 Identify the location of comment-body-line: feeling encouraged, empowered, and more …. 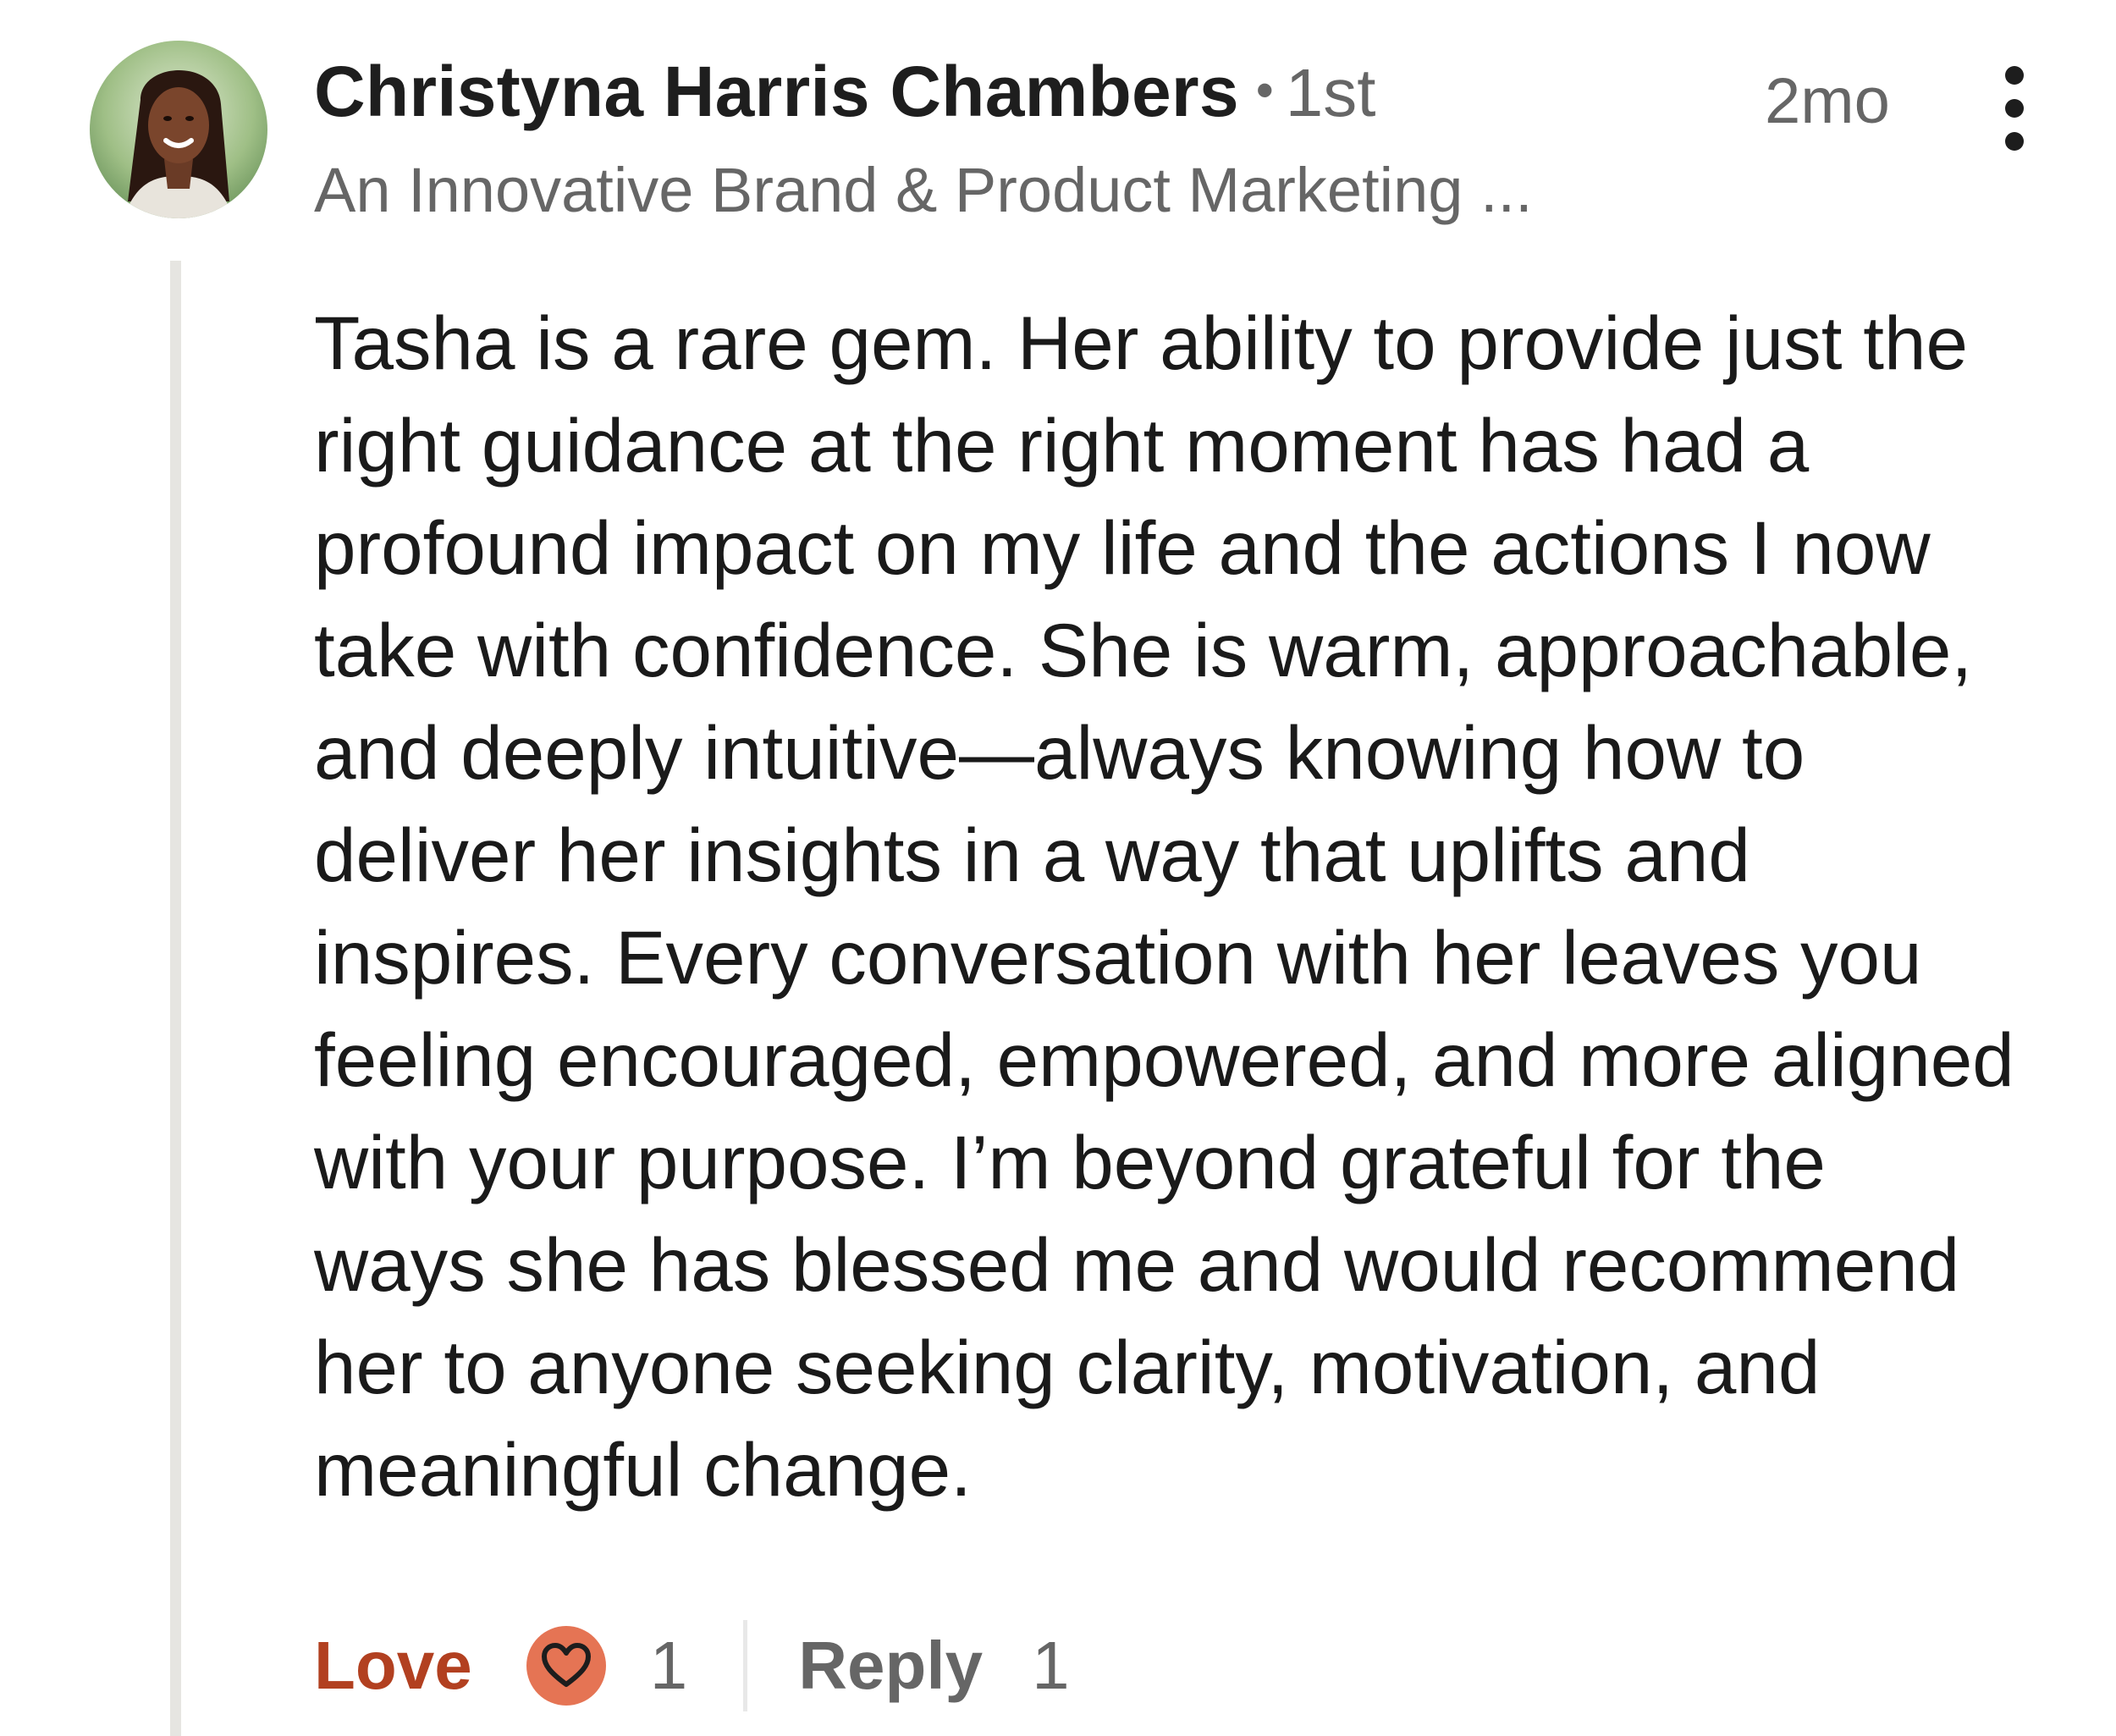
(1164, 1059).